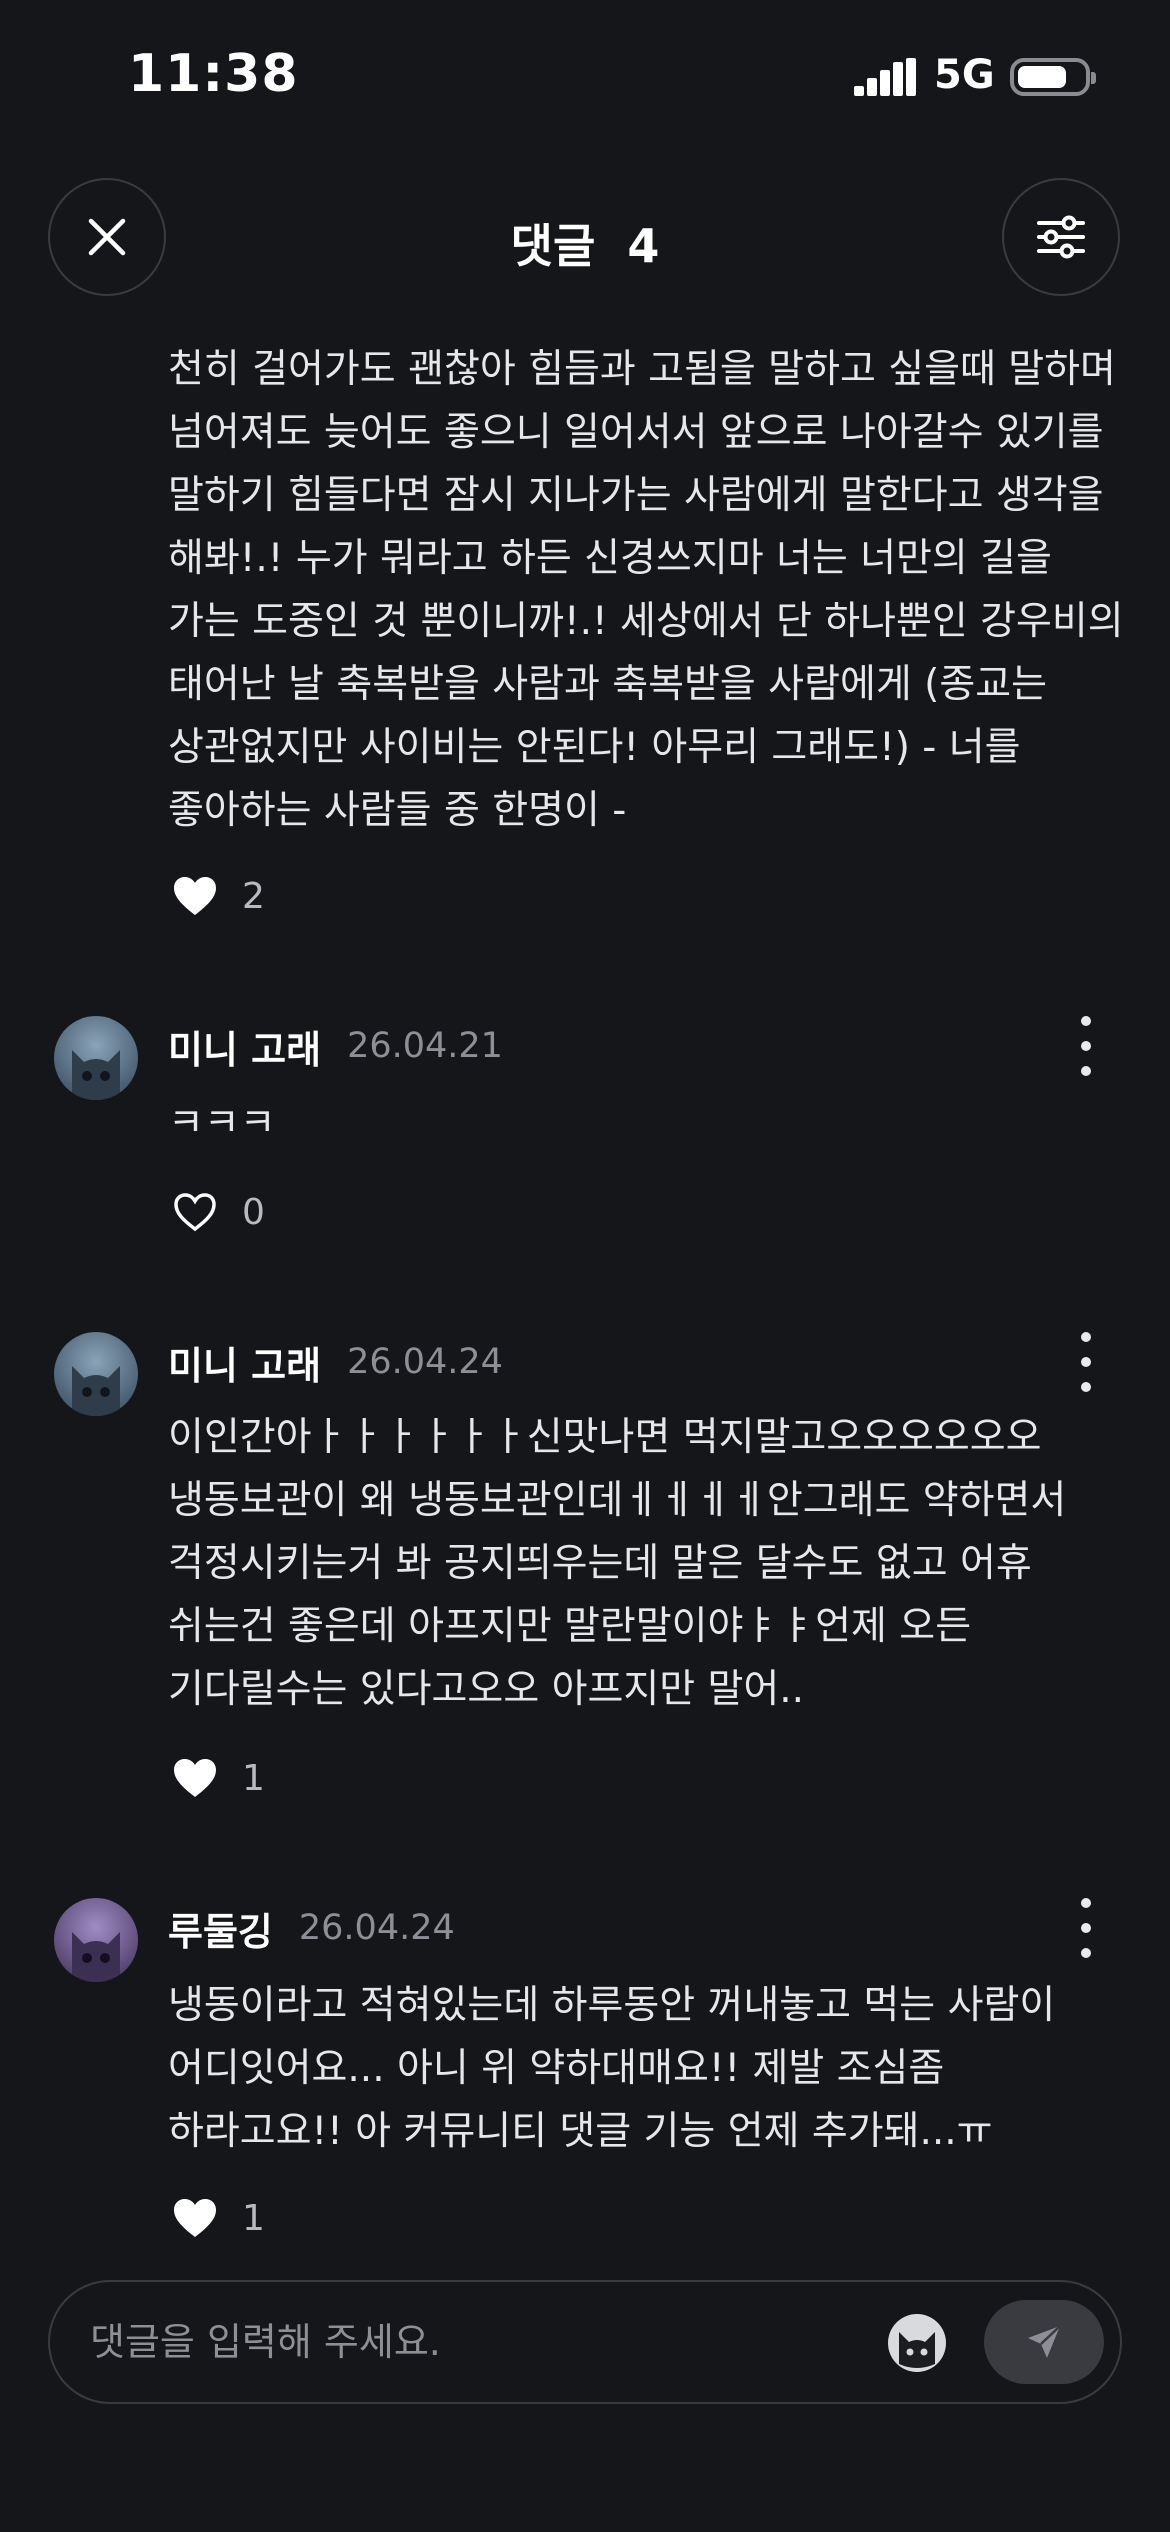 The height and width of the screenshot is (2532, 1170). What do you see at coordinates (222, 1123) in the screenshot?
I see `comment-text: ㅋㅋㅋ` at bounding box center [222, 1123].